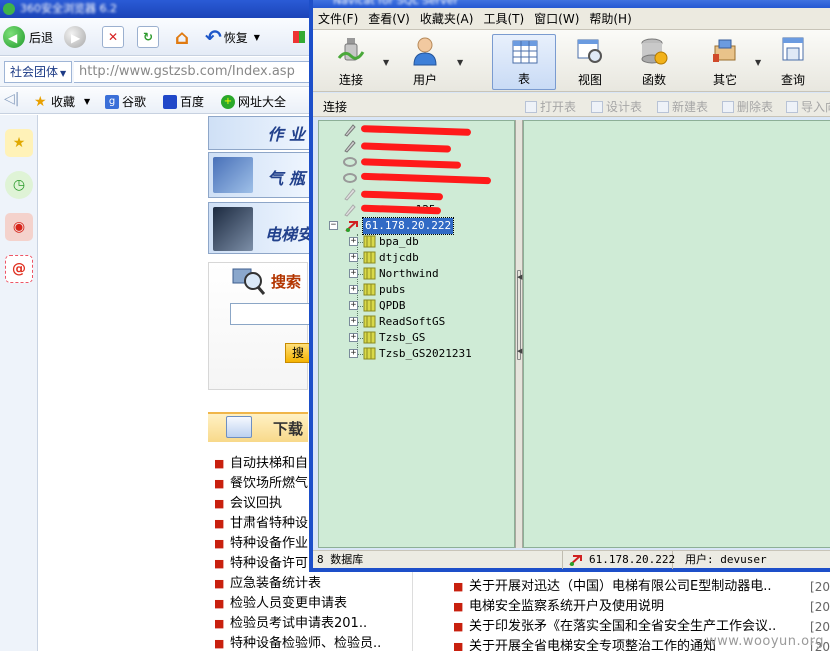  What do you see at coordinates (310, 604) in the screenshot?
I see `list-item: ■ 检验人员变更申请表` at bounding box center [310, 604].